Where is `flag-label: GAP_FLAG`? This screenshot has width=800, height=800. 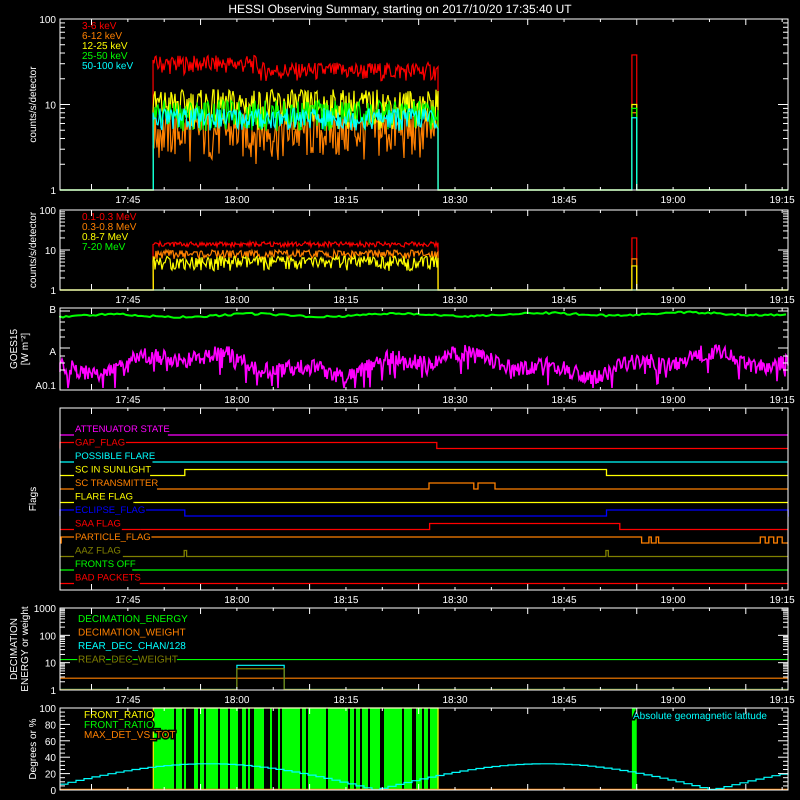 flag-label: GAP_FLAG is located at coordinates (100, 443).